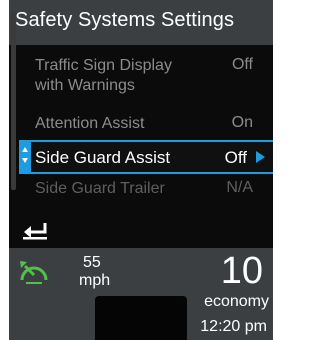  I want to click on chevron-right-icon, so click(260, 157).